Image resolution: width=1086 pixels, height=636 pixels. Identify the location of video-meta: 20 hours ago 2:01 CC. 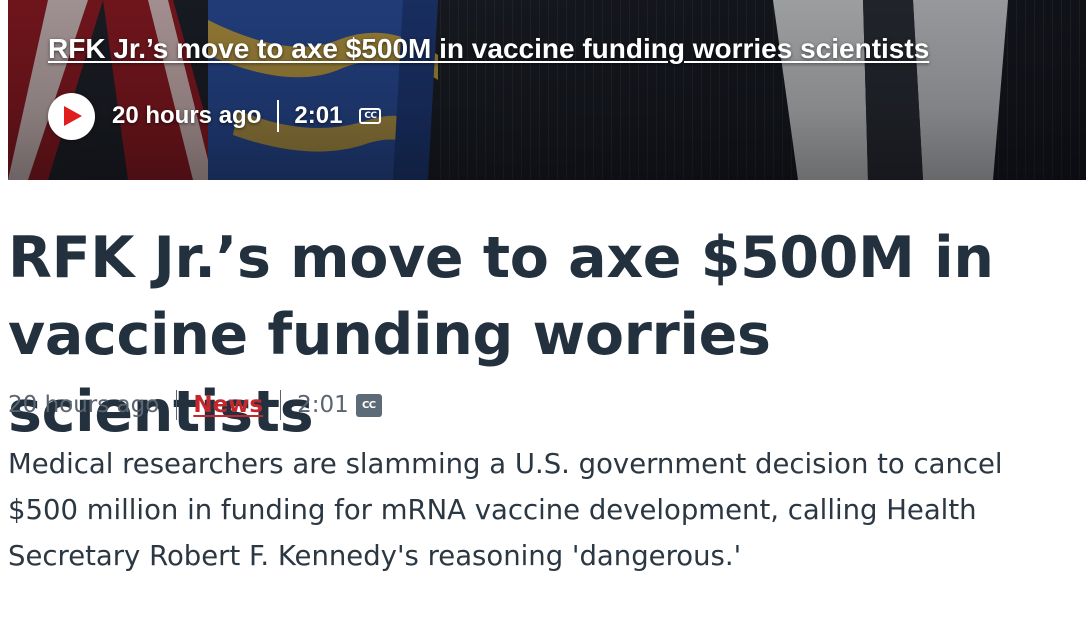
(215, 116).